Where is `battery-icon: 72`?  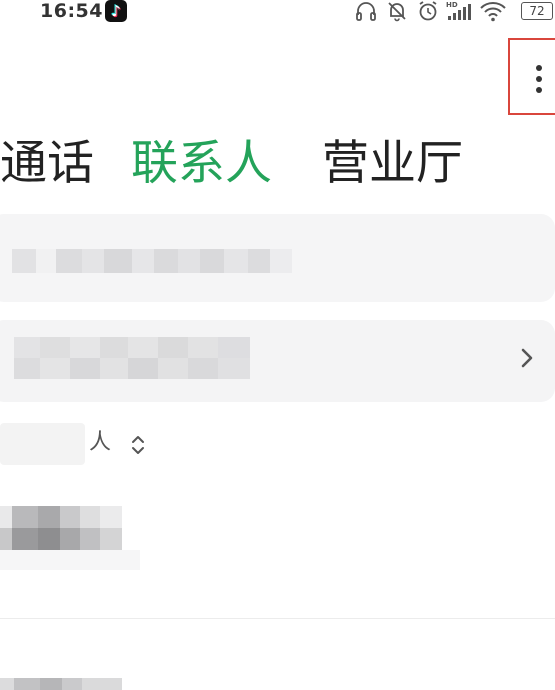 battery-icon: 72 is located at coordinates (537, 11).